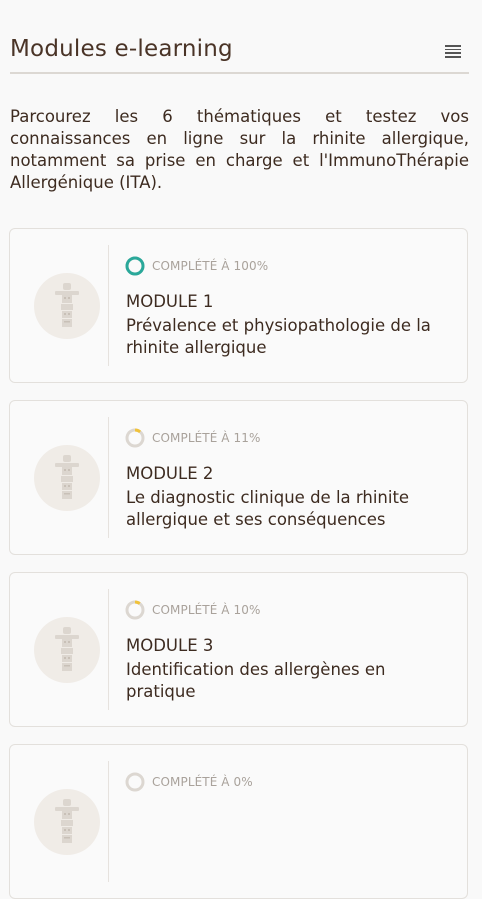  What do you see at coordinates (170, 473) in the screenshot?
I see `module-label: MODULE 2` at bounding box center [170, 473].